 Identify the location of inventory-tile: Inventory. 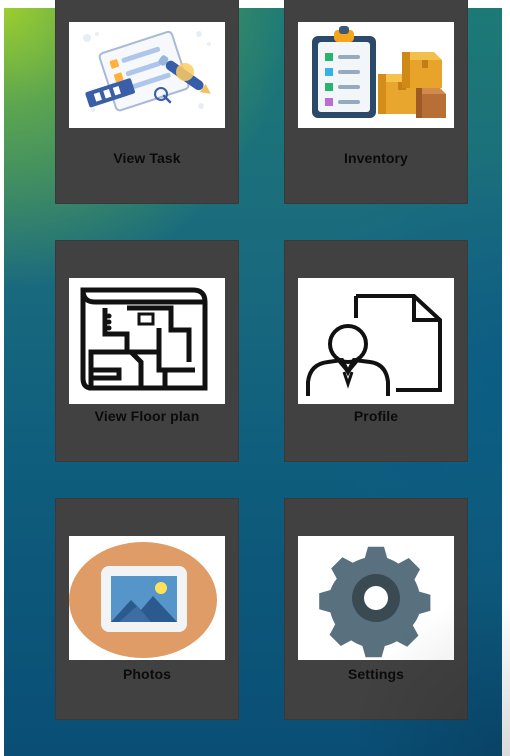
(376, 102).